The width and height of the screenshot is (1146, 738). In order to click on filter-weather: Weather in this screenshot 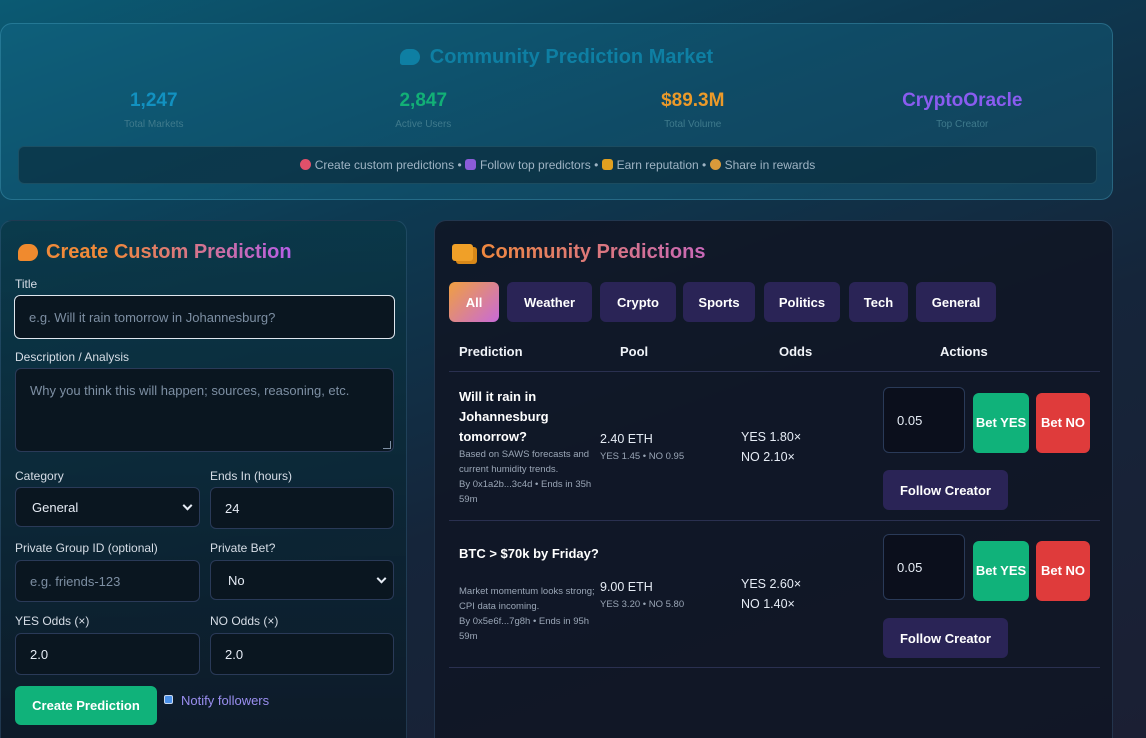, I will do `click(549, 302)`.